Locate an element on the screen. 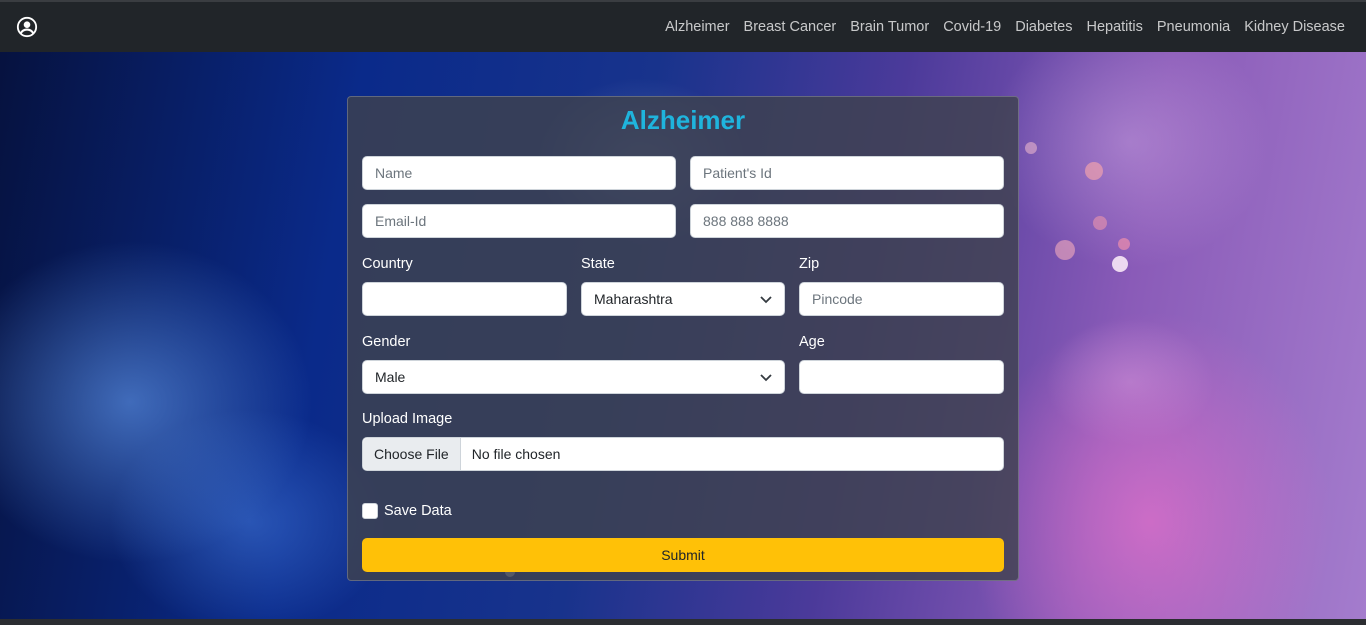 This screenshot has width=1366, height=625. country-label: Country is located at coordinates (387, 264).